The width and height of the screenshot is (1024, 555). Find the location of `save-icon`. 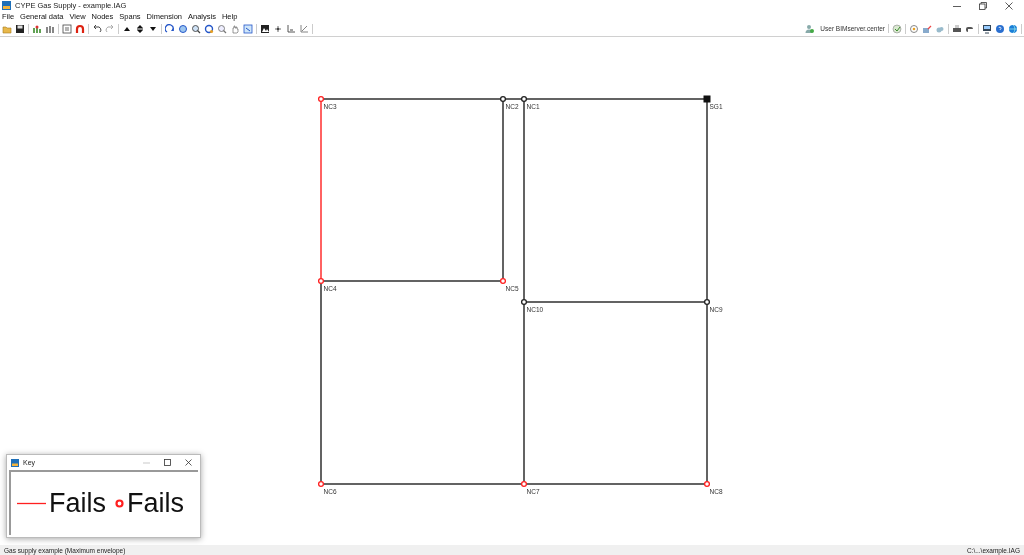

save-icon is located at coordinates (20, 28).